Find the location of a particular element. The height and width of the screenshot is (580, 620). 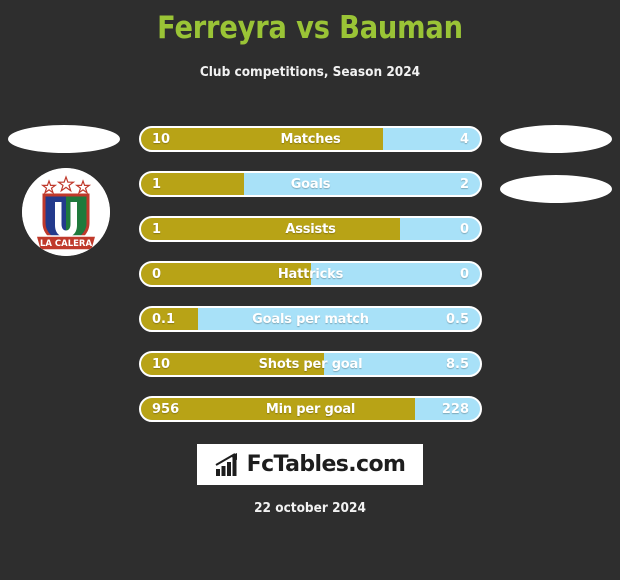

stat-label: Assists is located at coordinates (310, 229).